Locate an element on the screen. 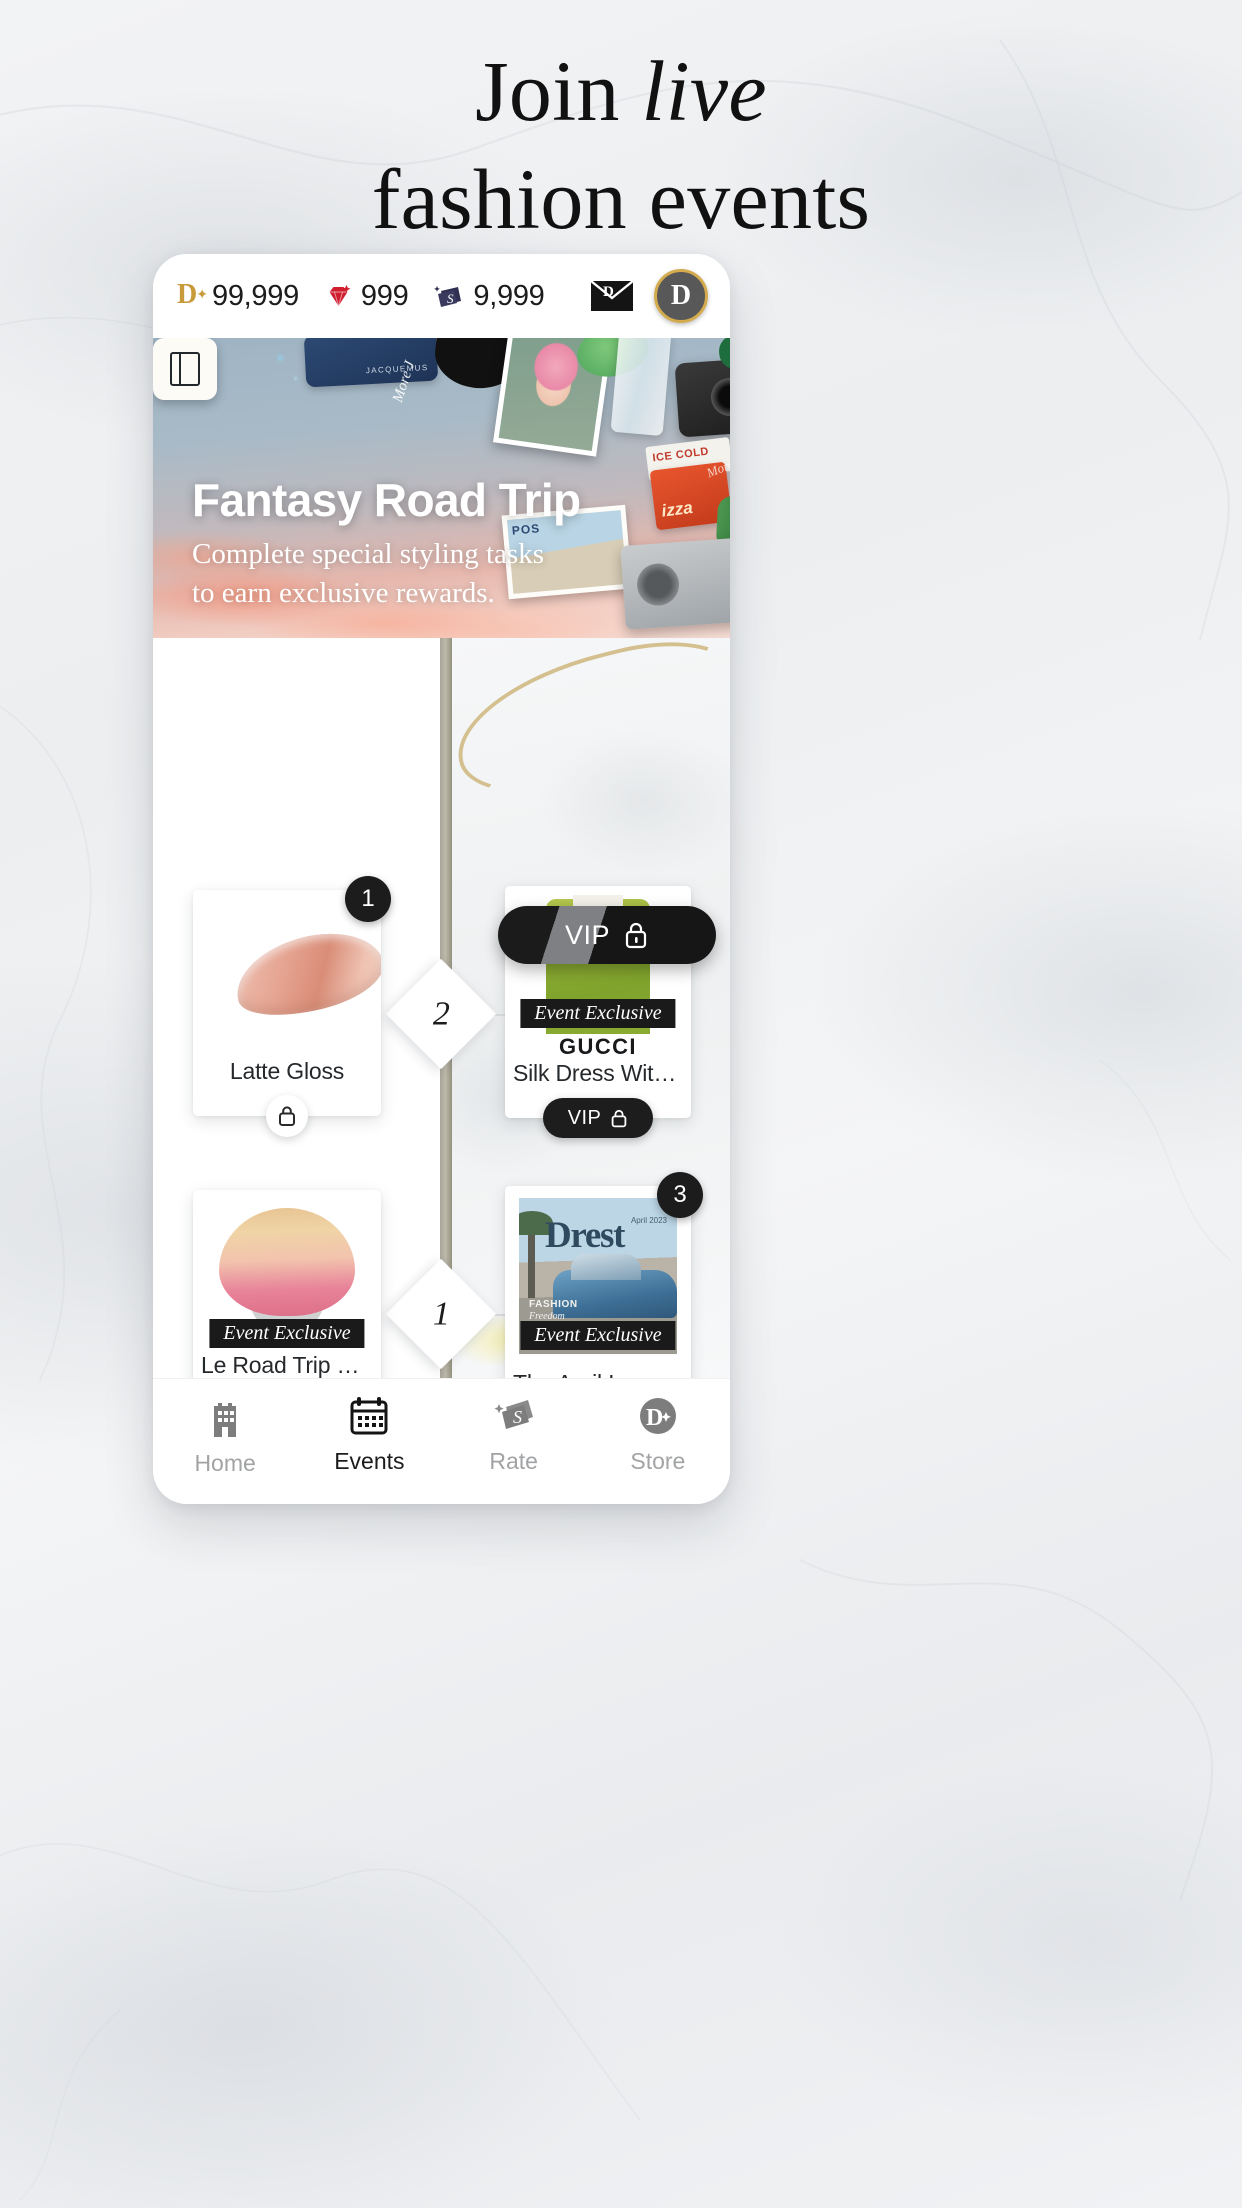 The image size is (1242, 2208). gucci-vip-button: VIP is located at coordinates (598, 1118).